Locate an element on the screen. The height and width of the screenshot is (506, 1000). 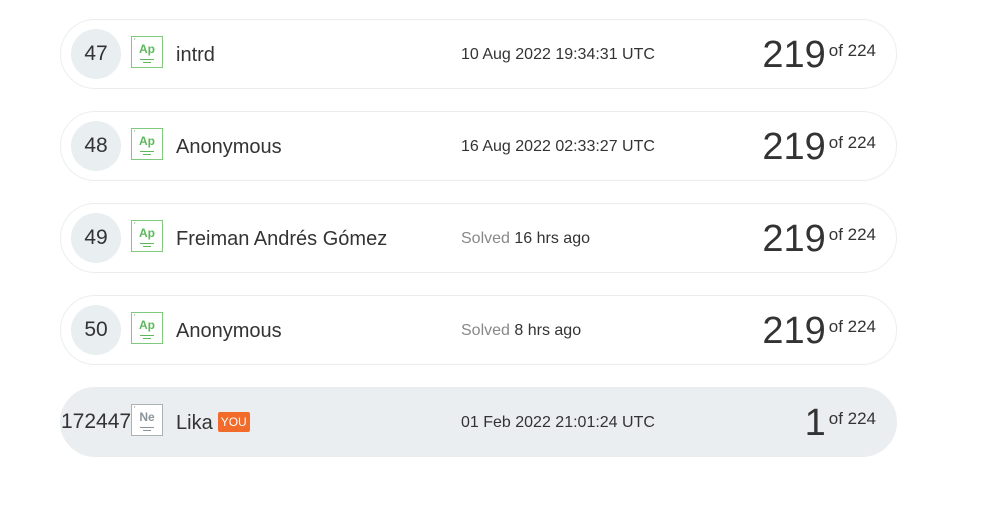
rank-number: 172447 is located at coordinates (96, 421).